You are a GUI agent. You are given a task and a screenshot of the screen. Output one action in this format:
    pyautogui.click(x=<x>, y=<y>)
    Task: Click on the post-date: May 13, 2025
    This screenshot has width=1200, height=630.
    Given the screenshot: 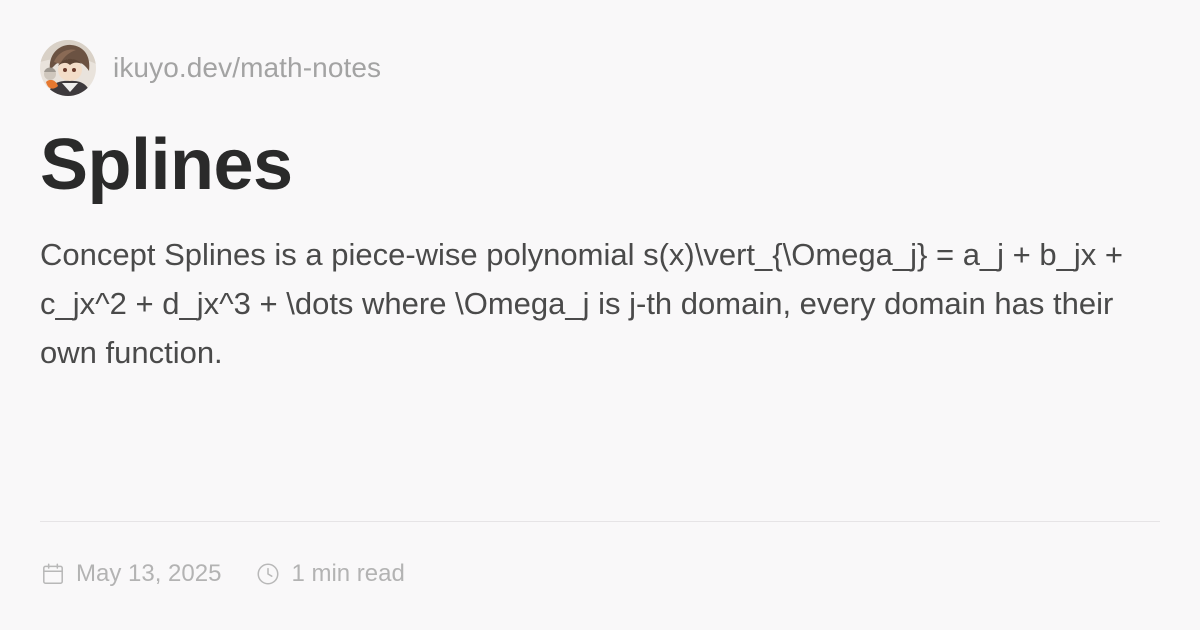 What is the action you would take?
    pyautogui.click(x=130, y=574)
    